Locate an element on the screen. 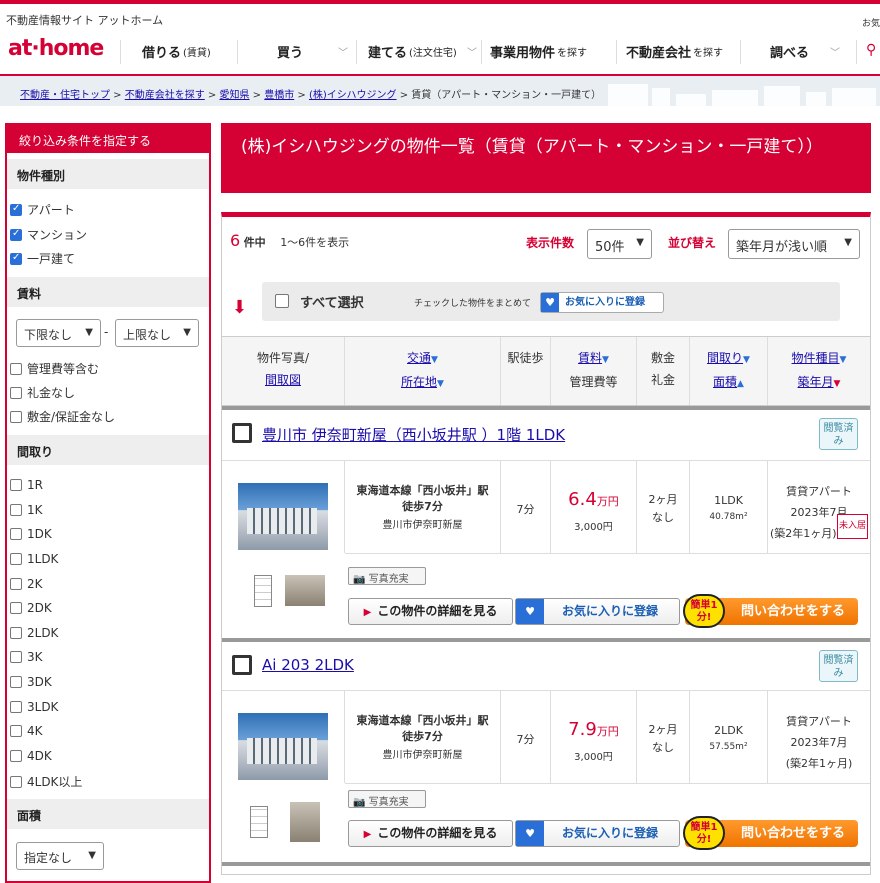 The image size is (880, 883). sort-location: 所在地 is located at coordinates (419, 382).